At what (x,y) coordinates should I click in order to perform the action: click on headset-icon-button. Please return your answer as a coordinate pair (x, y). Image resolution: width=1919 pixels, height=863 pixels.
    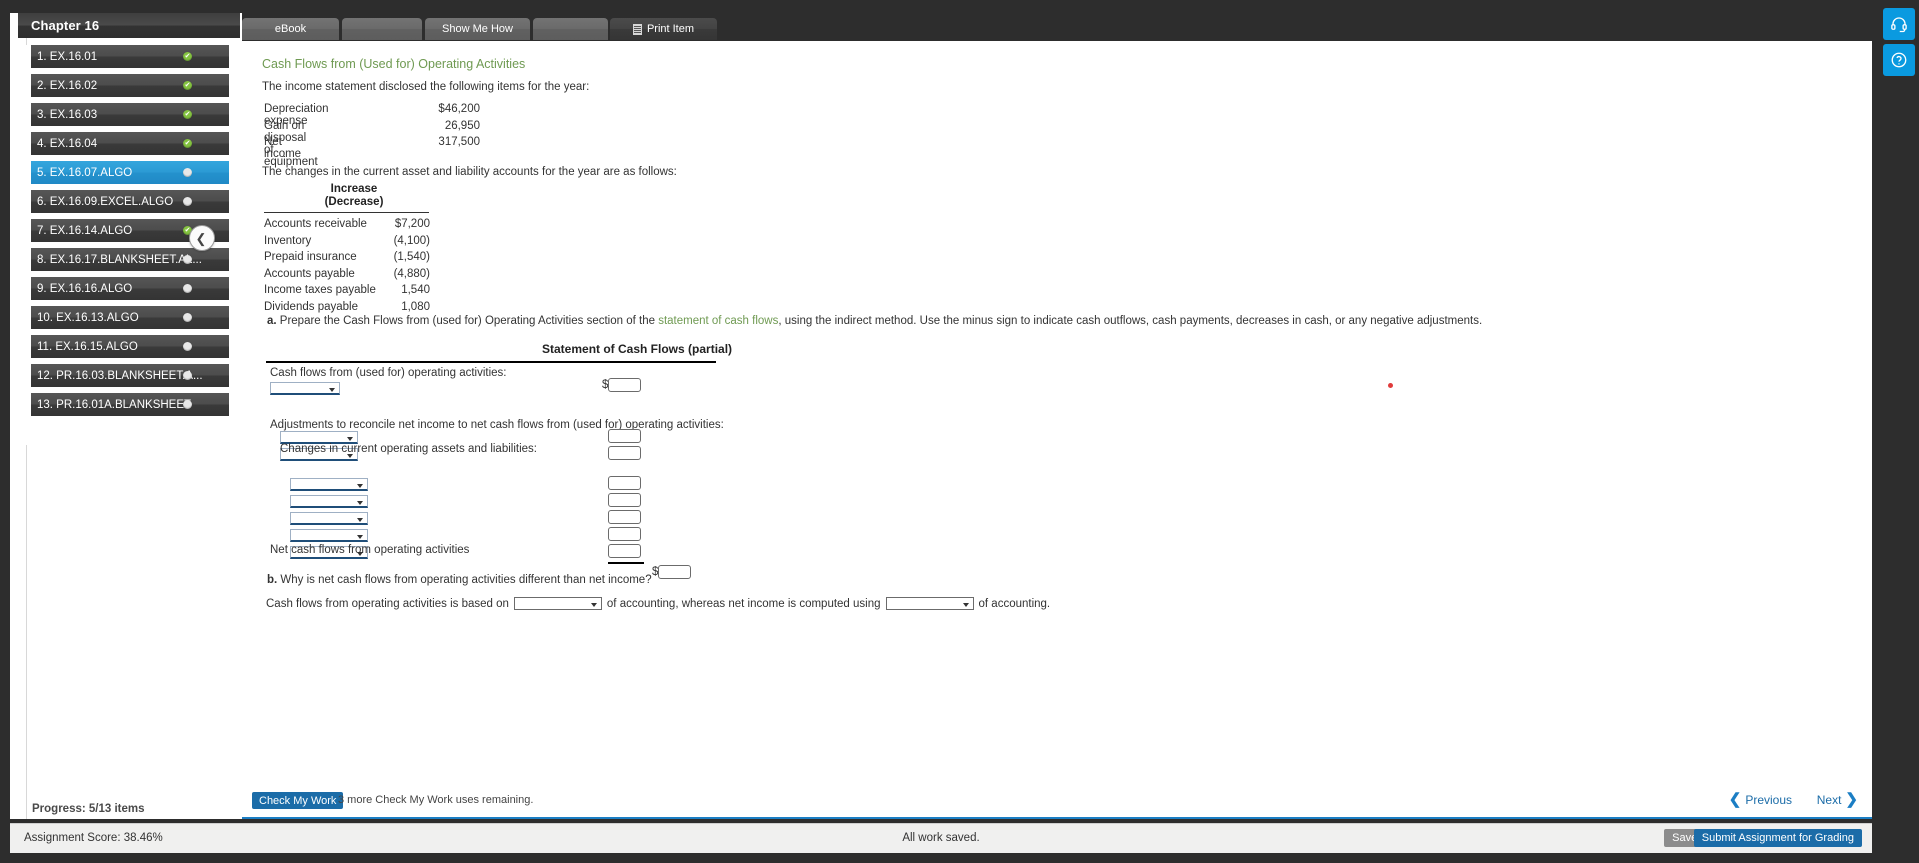
    Looking at the image, I should click on (1899, 24).